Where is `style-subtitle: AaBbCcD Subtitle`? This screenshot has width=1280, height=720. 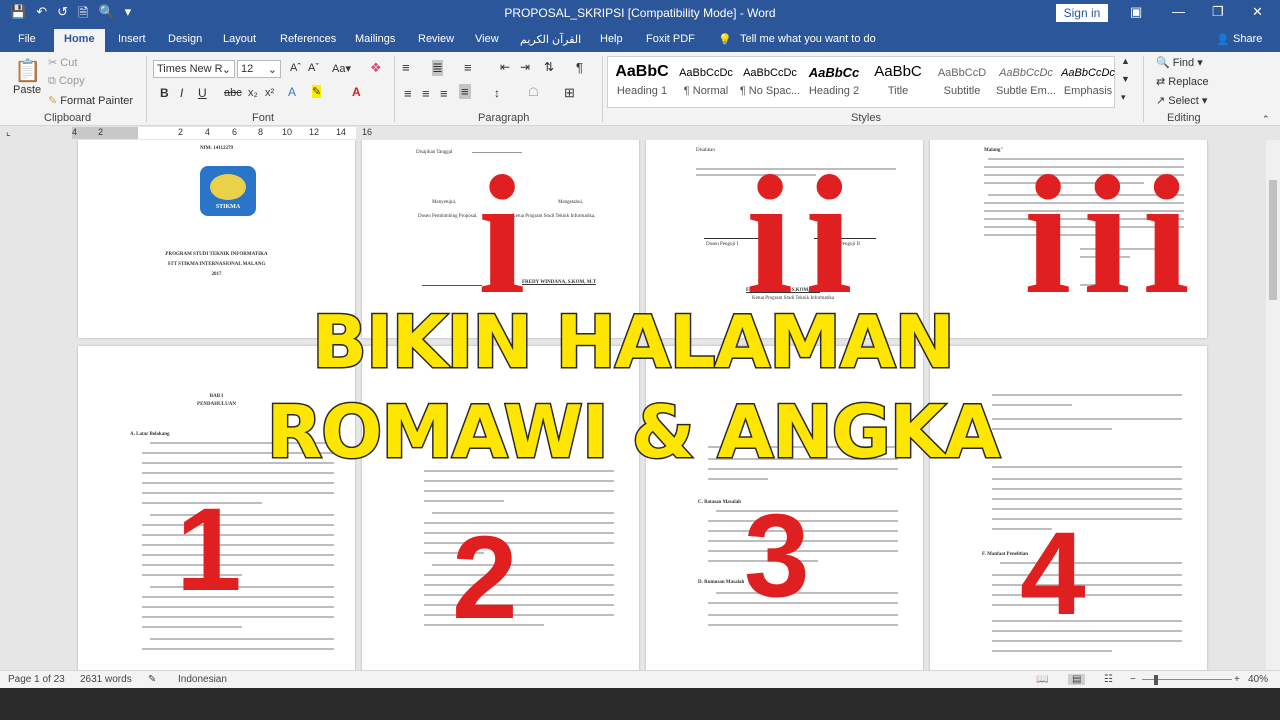
style-subtitle: AaBbCcD Subtitle is located at coordinates (962, 80).